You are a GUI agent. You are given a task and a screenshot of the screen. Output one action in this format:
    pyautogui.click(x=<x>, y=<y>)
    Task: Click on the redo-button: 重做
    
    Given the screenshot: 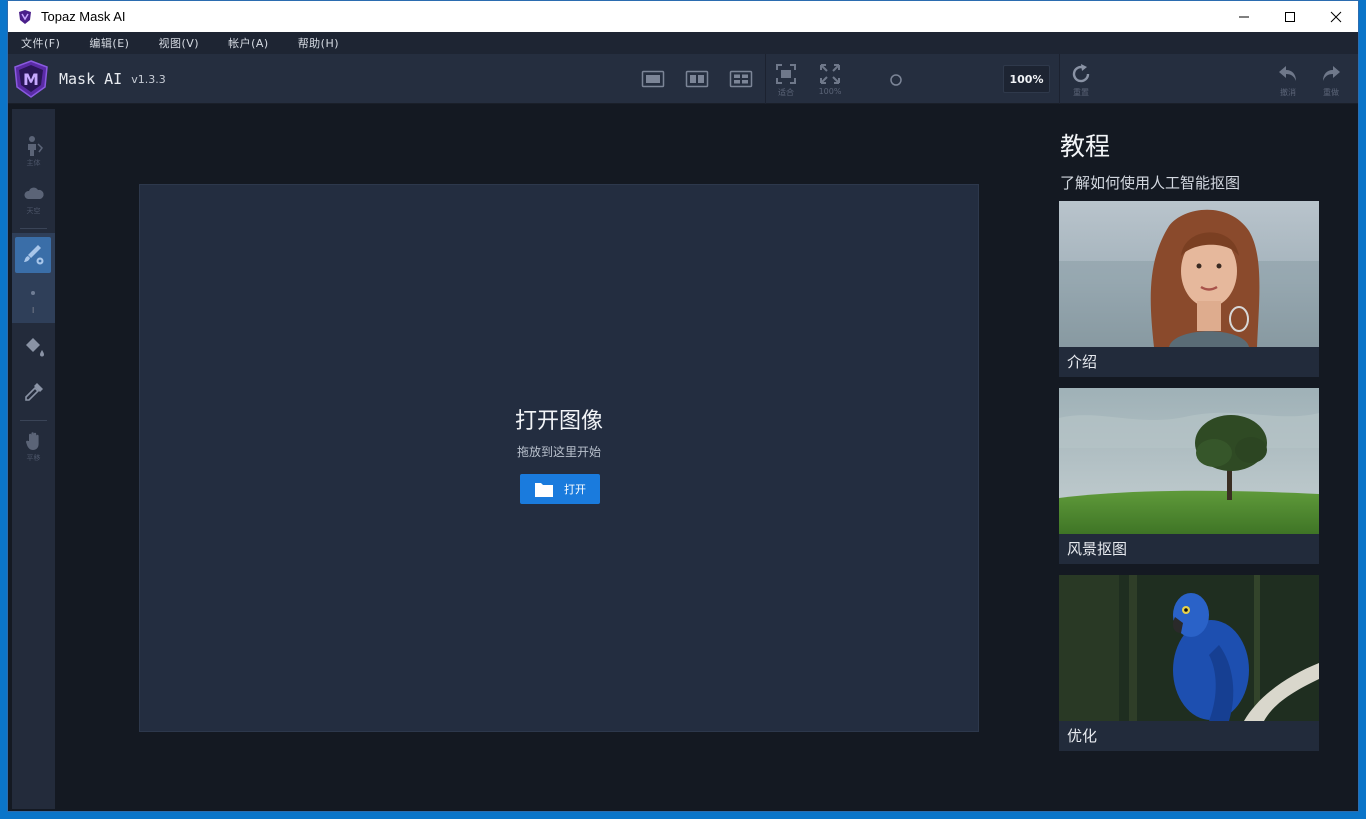 What is the action you would take?
    pyautogui.click(x=1331, y=80)
    